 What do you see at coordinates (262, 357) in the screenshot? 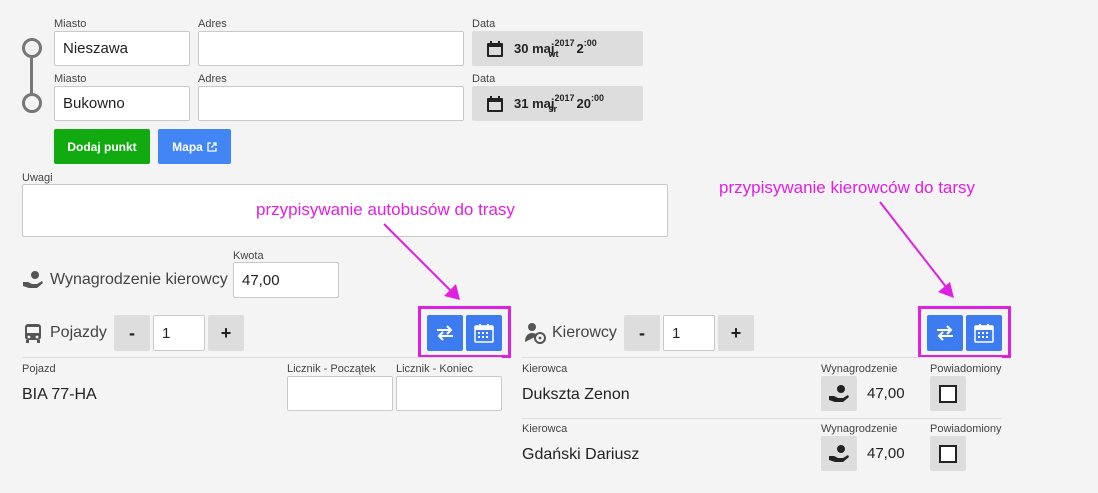
I see `vehicles-divider` at bounding box center [262, 357].